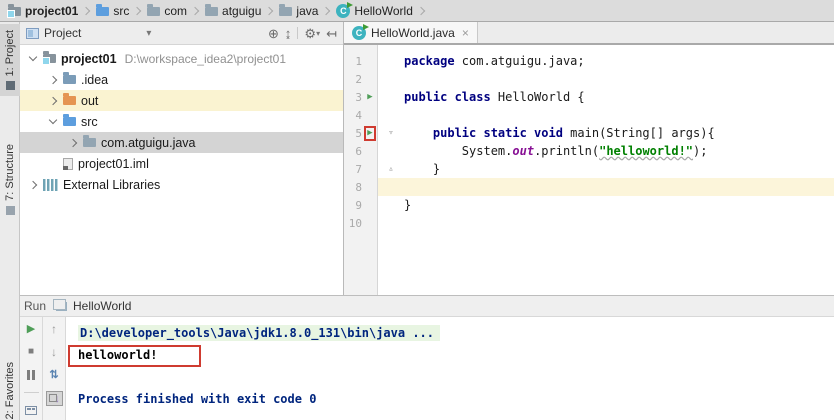  Describe the element at coordinates (700, 151) in the screenshot. I see `code-segment: );` at that location.